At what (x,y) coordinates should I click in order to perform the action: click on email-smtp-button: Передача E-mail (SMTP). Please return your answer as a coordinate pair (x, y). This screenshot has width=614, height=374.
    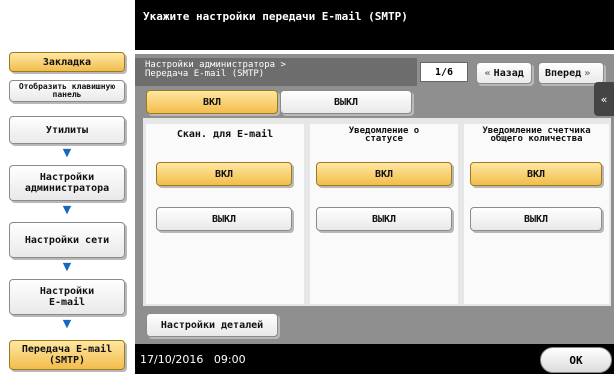
    Looking at the image, I should click on (67, 355).